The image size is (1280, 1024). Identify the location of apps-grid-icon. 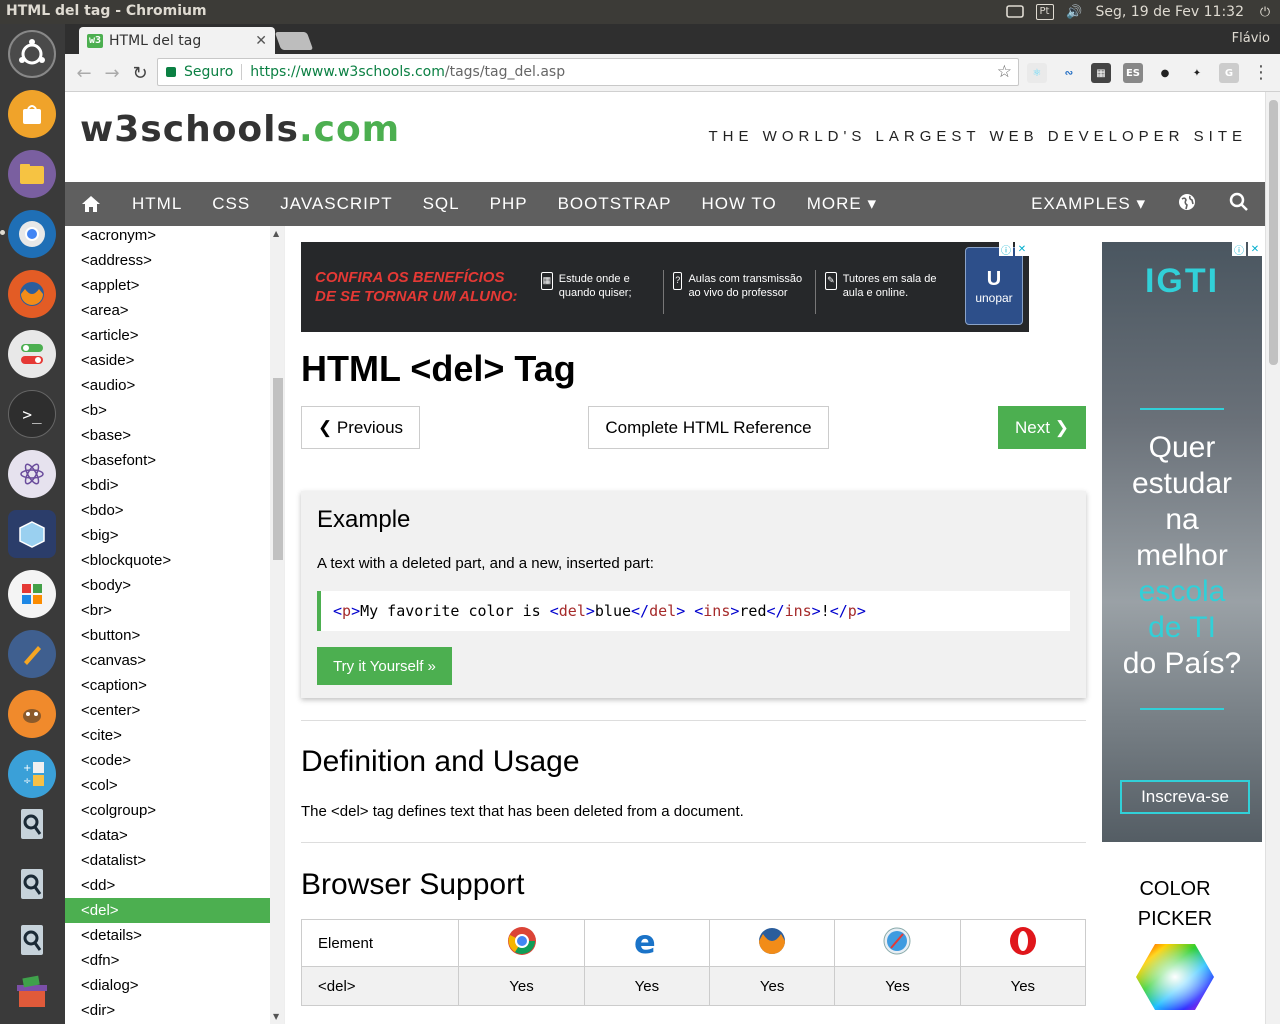
(32, 594).